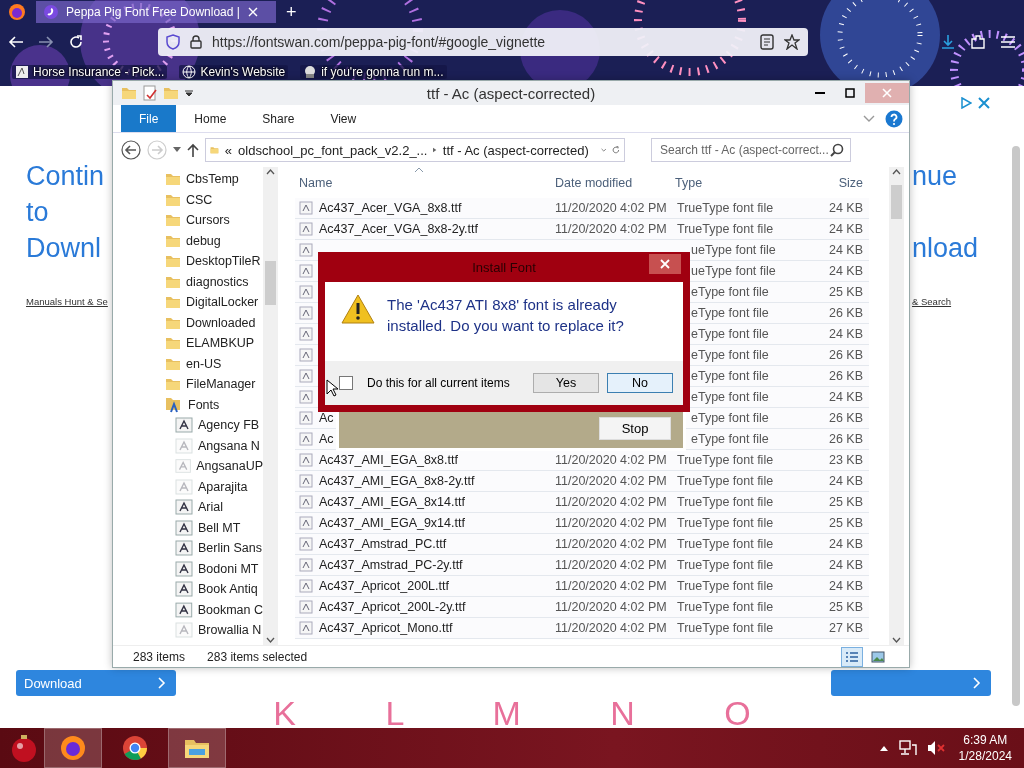  What do you see at coordinates (214, 261) in the screenshot?
I see `nav-item: DesktopTileR` at bounding box center [214, 261].